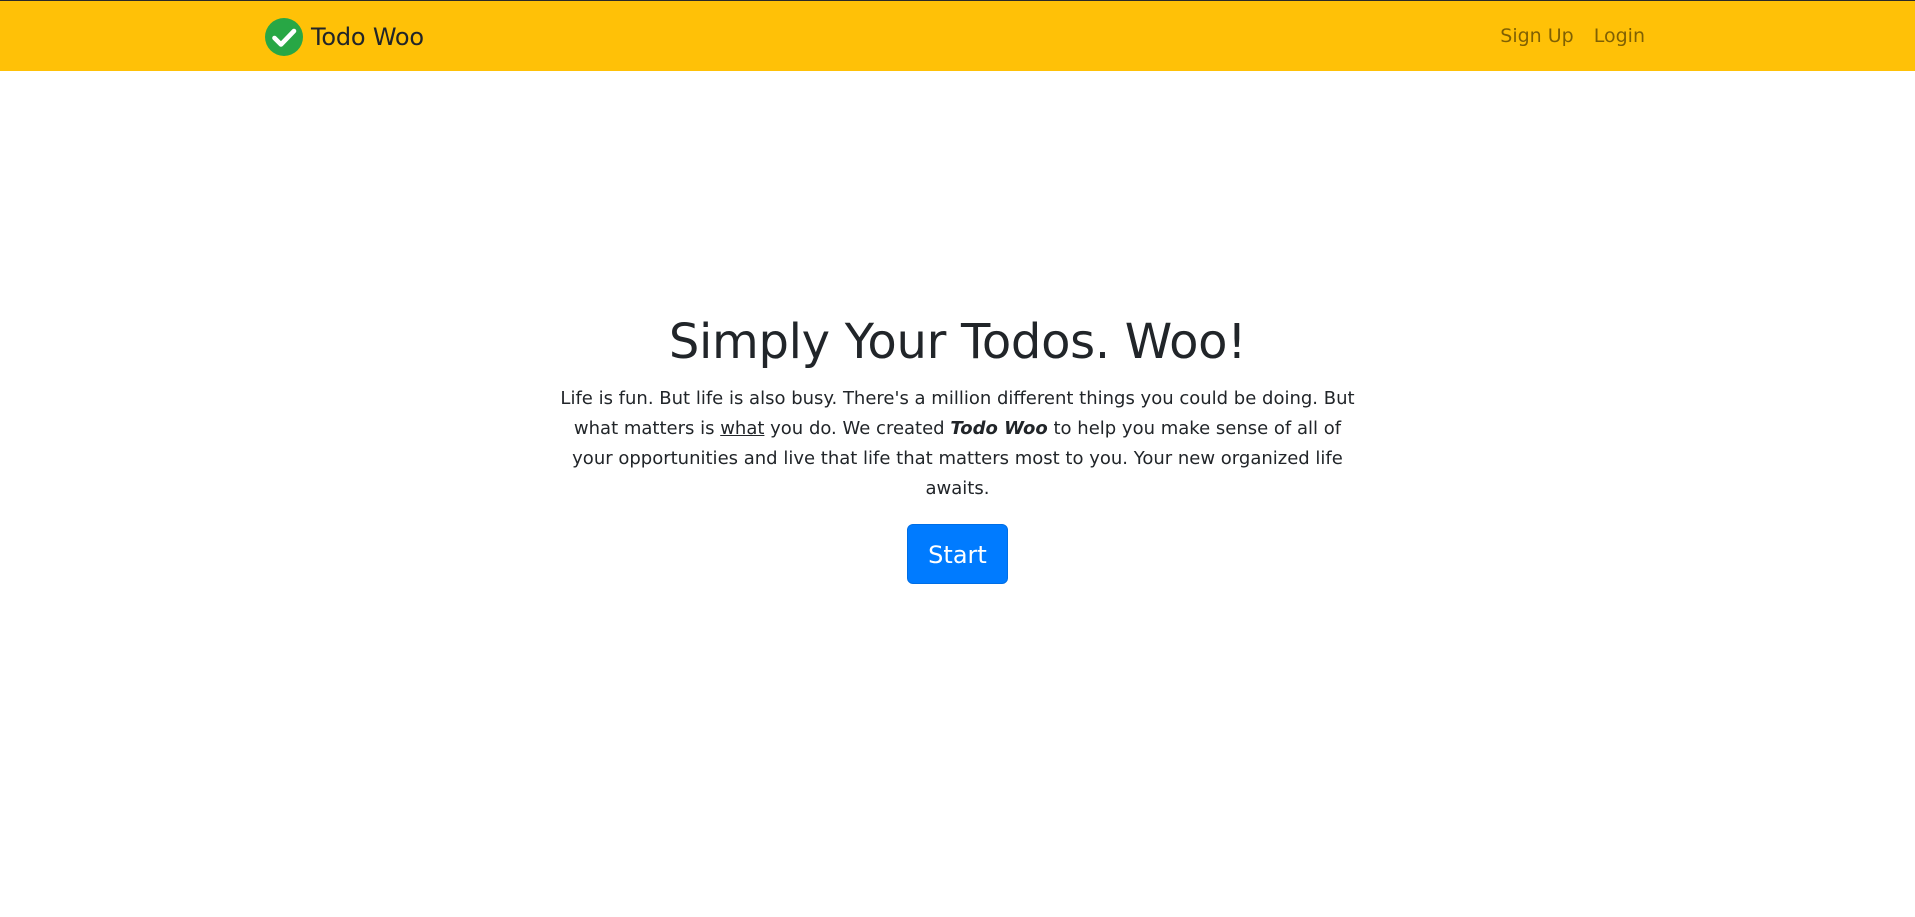 This screenshot has width=1915, height=917. Describe the element at coordinates (857, 428) in the screenshot. I see `description-part-2: you do. We created` at that location.